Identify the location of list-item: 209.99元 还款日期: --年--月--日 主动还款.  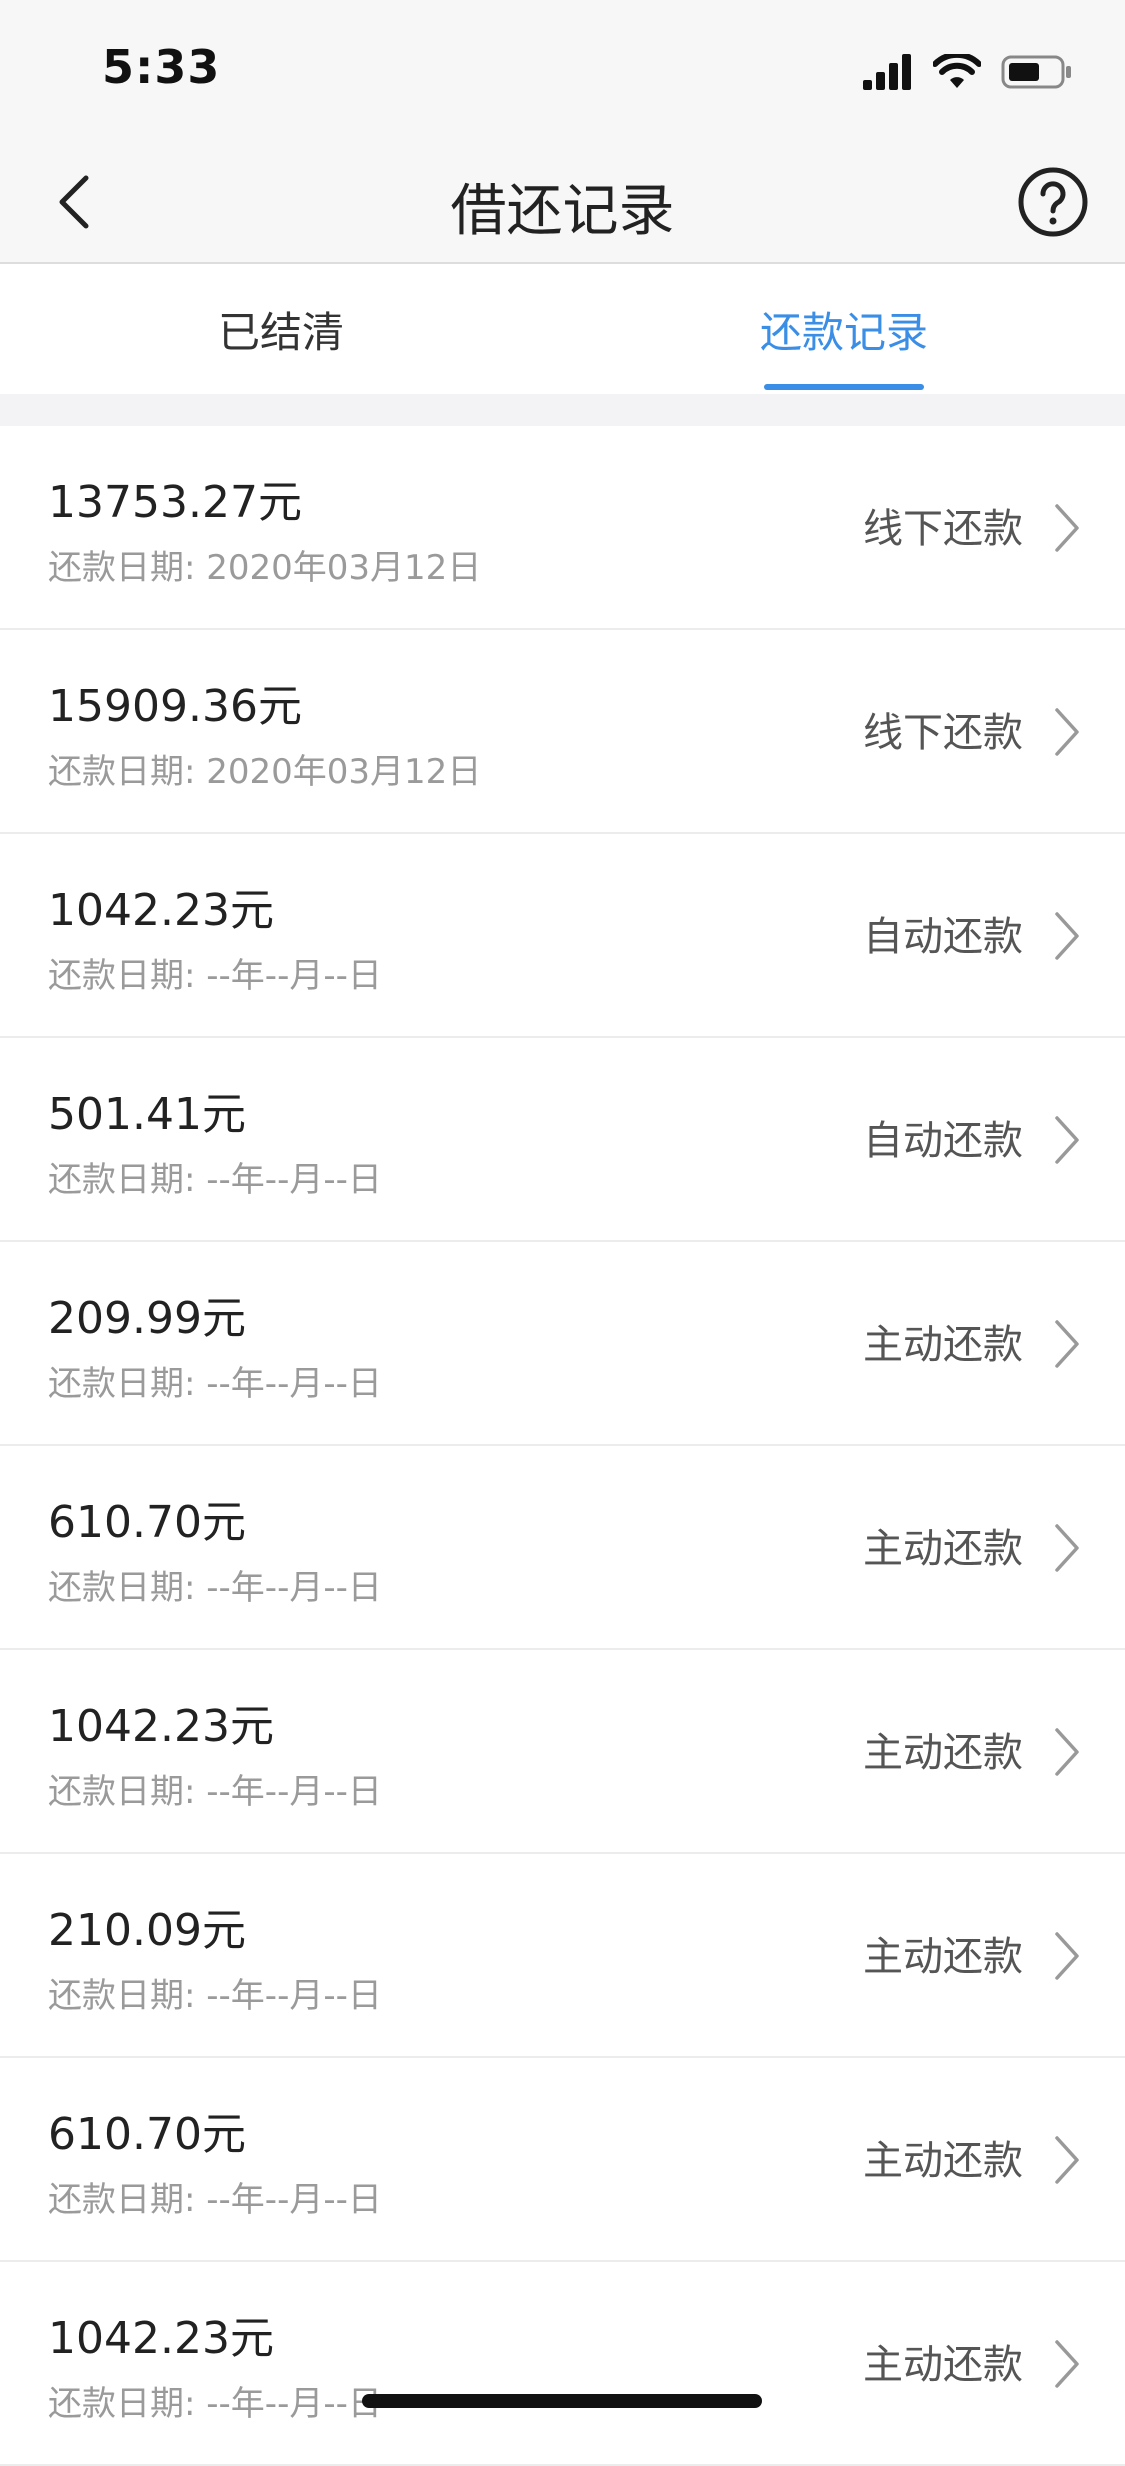
(562, 1344).